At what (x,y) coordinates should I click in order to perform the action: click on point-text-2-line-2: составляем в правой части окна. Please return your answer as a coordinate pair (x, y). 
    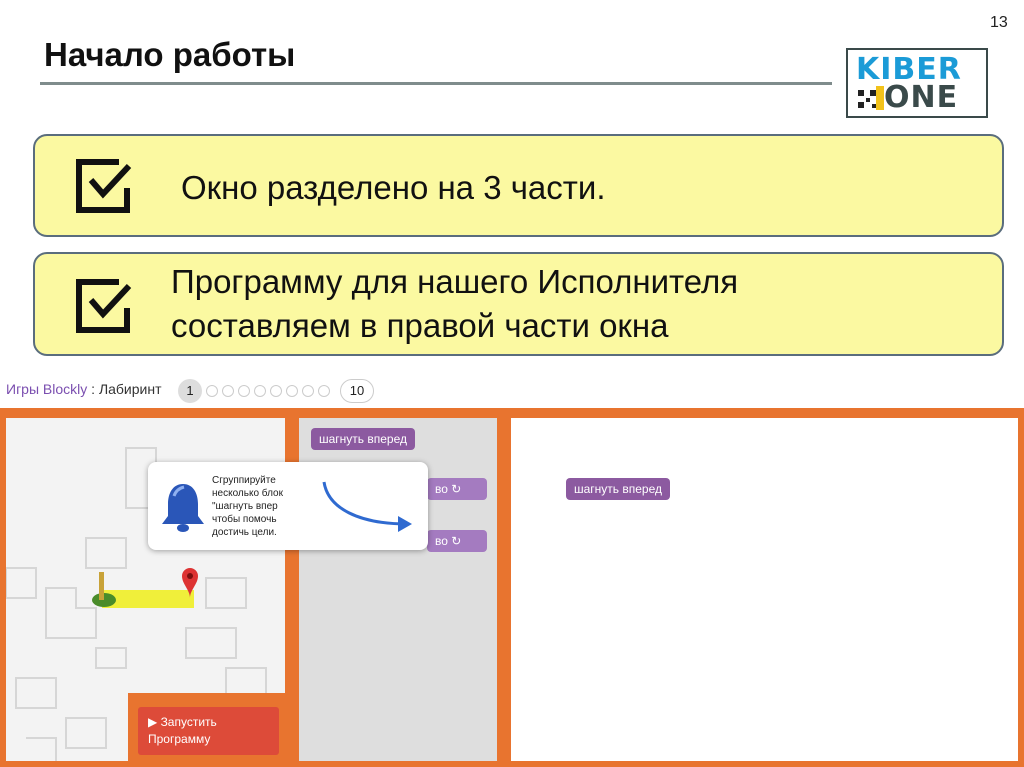
    Looking at the image, I should click on (420, 325).